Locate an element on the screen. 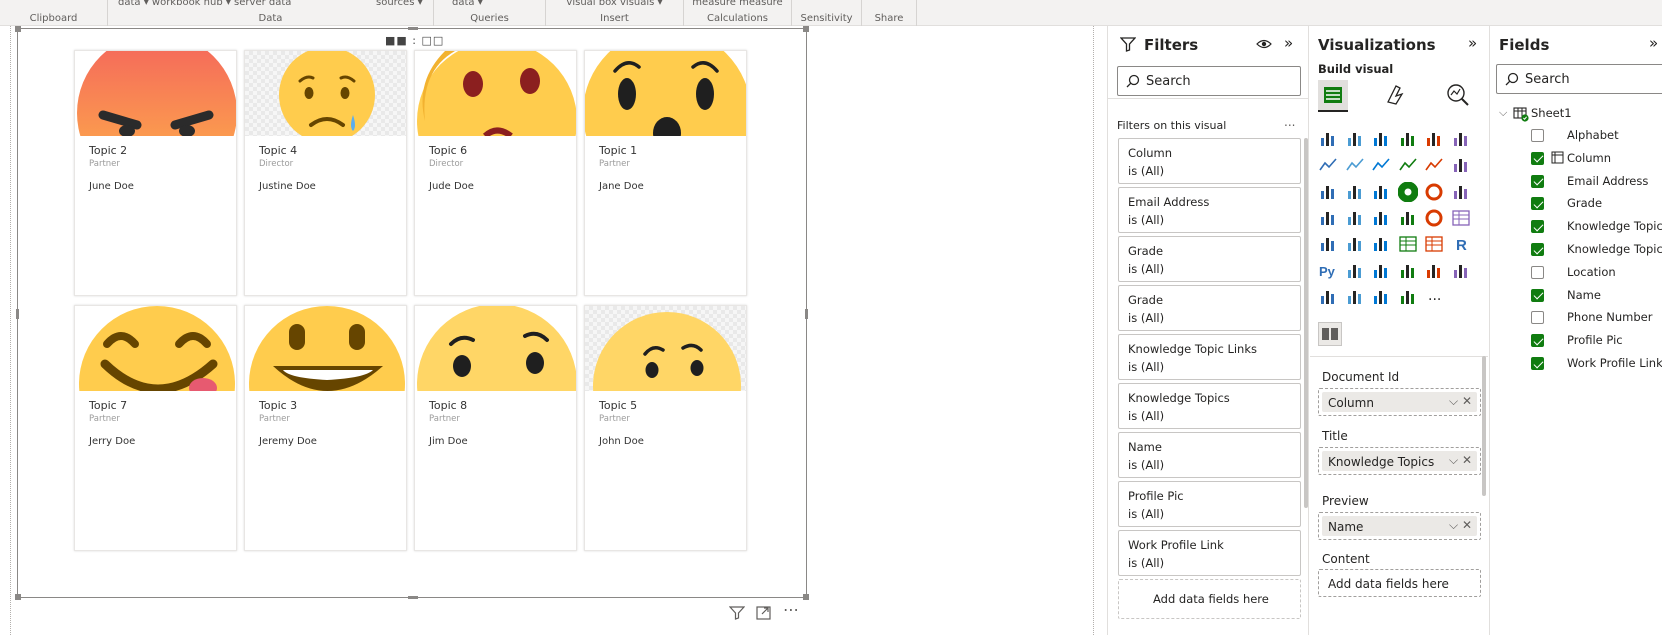 This screenshot has width=1662, height=635. ribbon-calculations-buttons: measure measure is located at coordinates (737, 4).